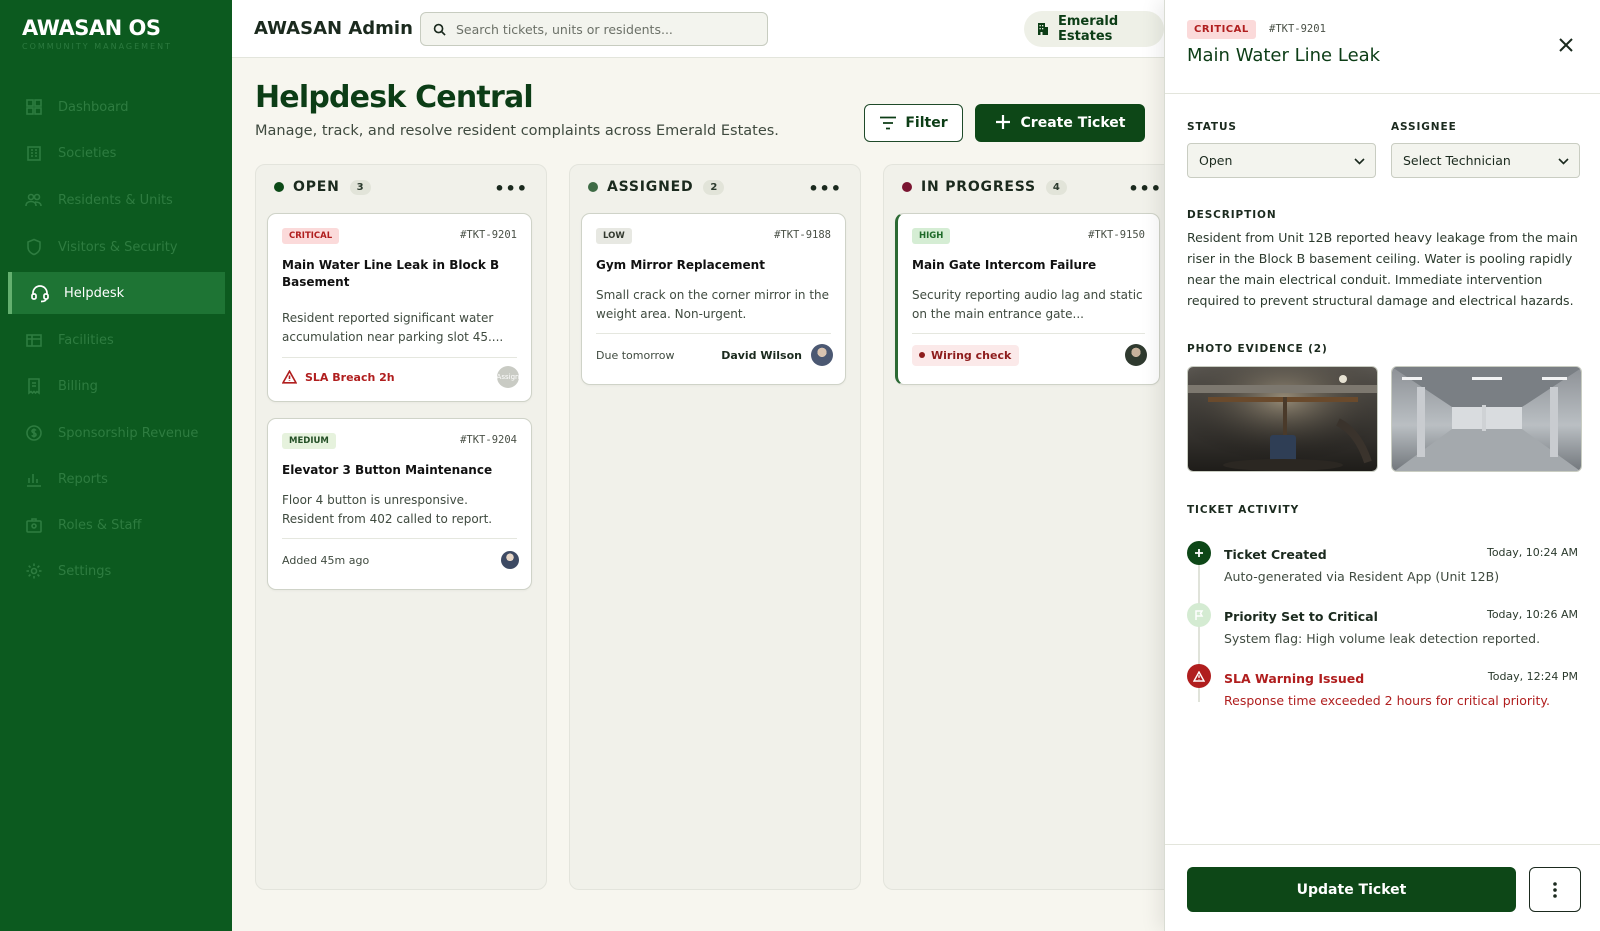  I want to click on sidebar-item-reports: Reports, so click(116, 479).